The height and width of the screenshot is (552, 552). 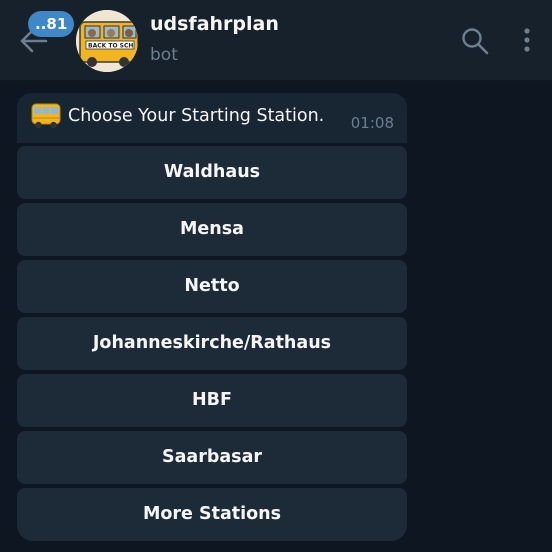 What do you see at coordinates (164, 55) in the screenshot?
I see `chat-subtitle: bot` at bounding box center [164, 55].